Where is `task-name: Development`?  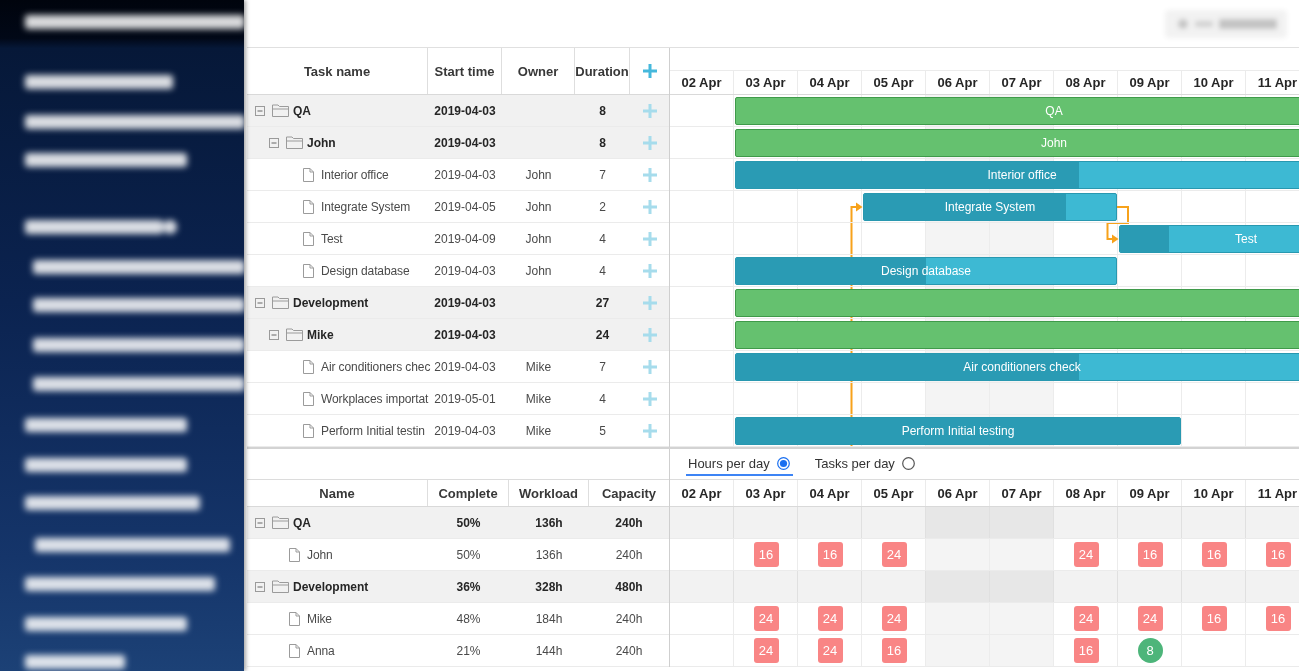
task-name: Development is located at coordinates (331, 302).